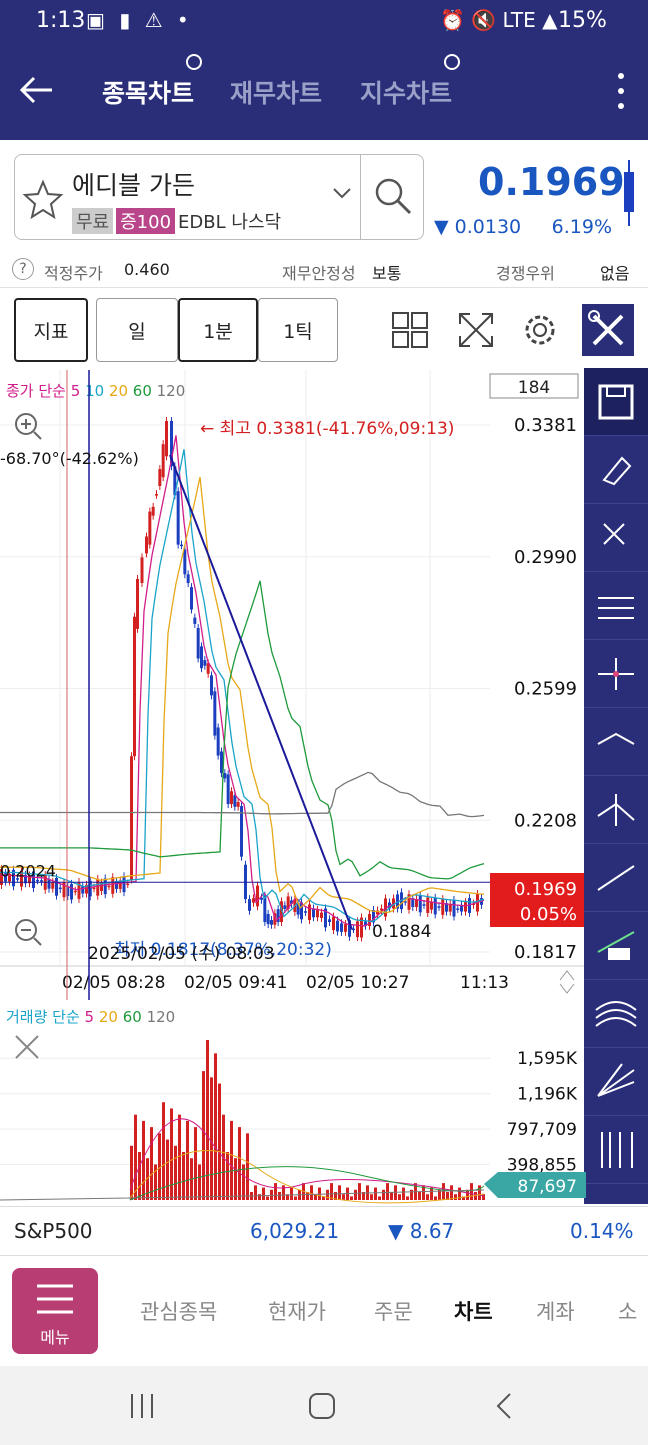 The height and width of the screenshot is (1445, 648). I want to click on index-ticker: S&P500 6,029.21 ▼ 8.67 0.14%, so click(324, 1231).